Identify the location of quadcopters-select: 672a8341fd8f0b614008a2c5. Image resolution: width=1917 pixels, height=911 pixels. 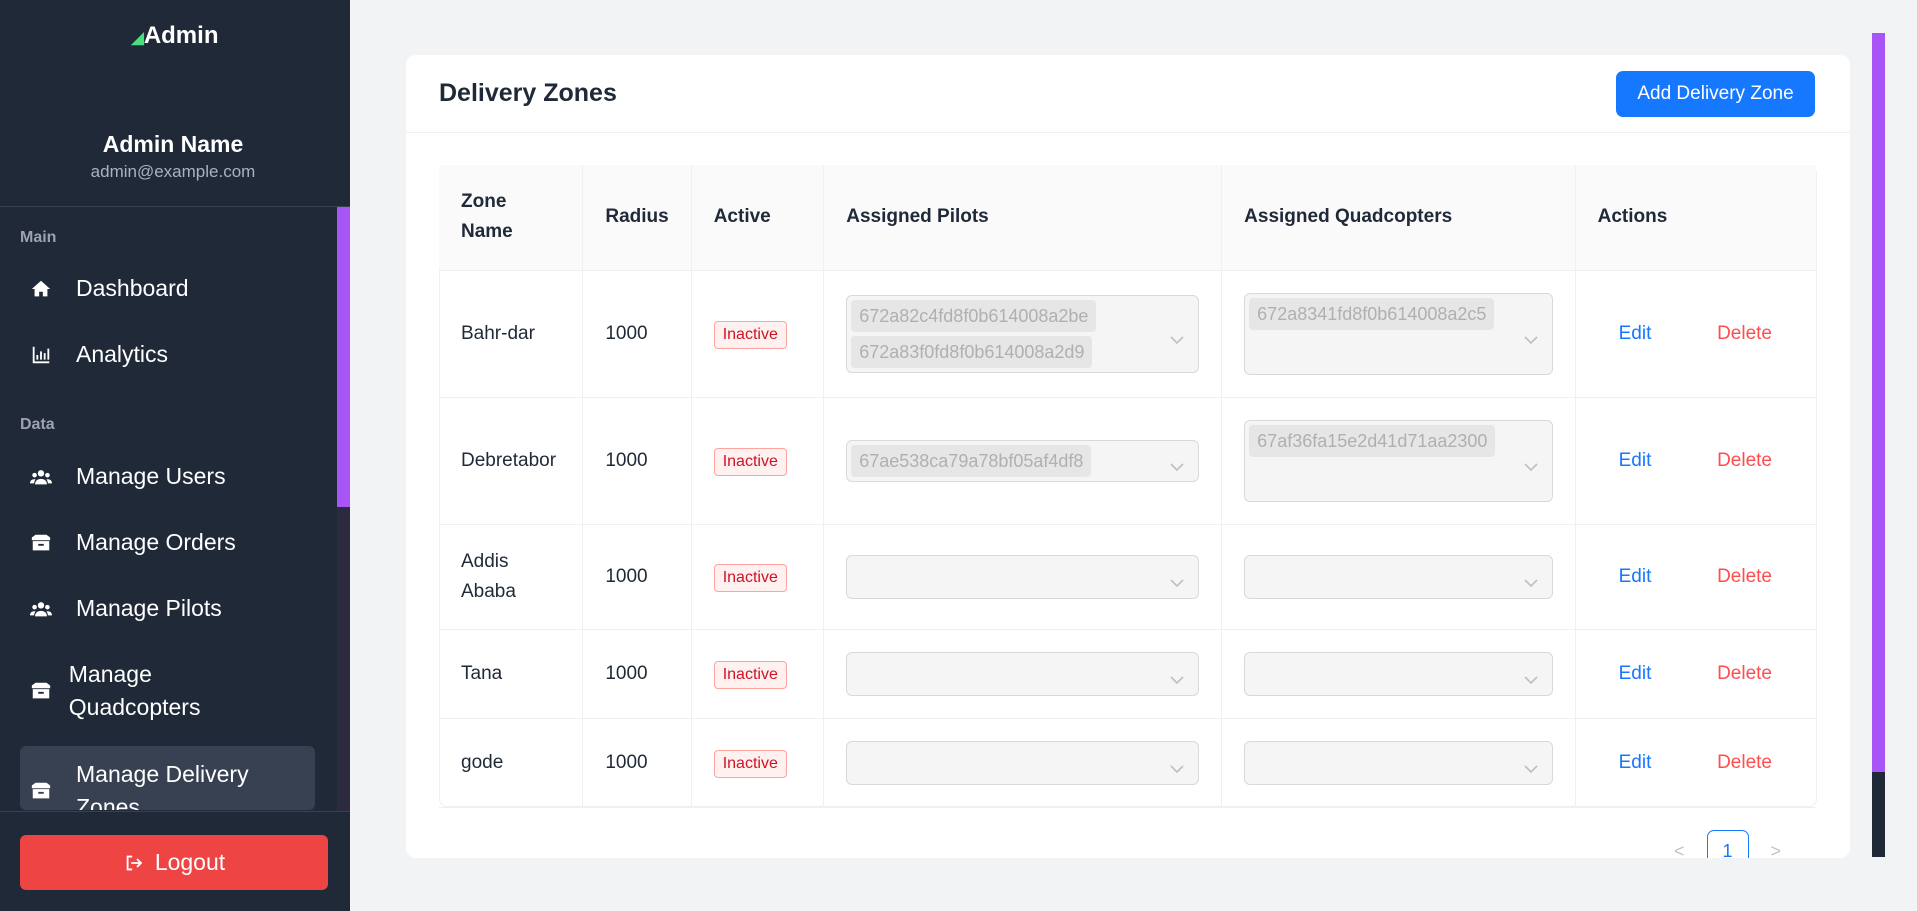
(1398, 333).